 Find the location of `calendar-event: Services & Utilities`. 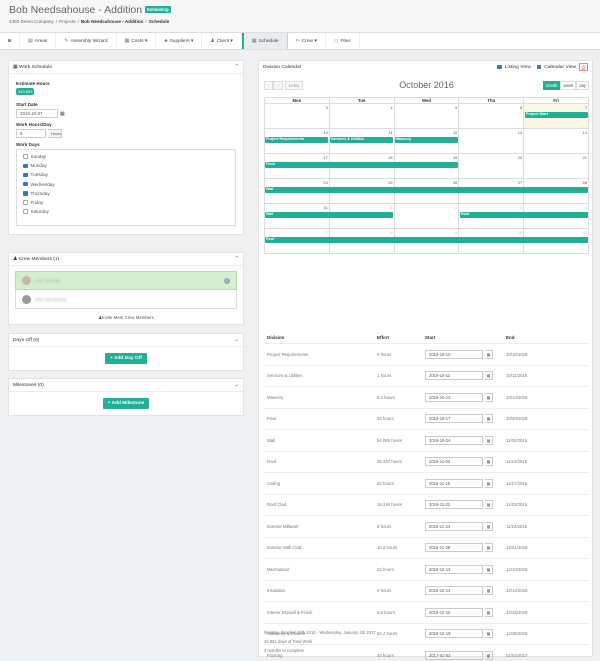

calendar-event: Services & Utilities is located at coordinates (361, 140).